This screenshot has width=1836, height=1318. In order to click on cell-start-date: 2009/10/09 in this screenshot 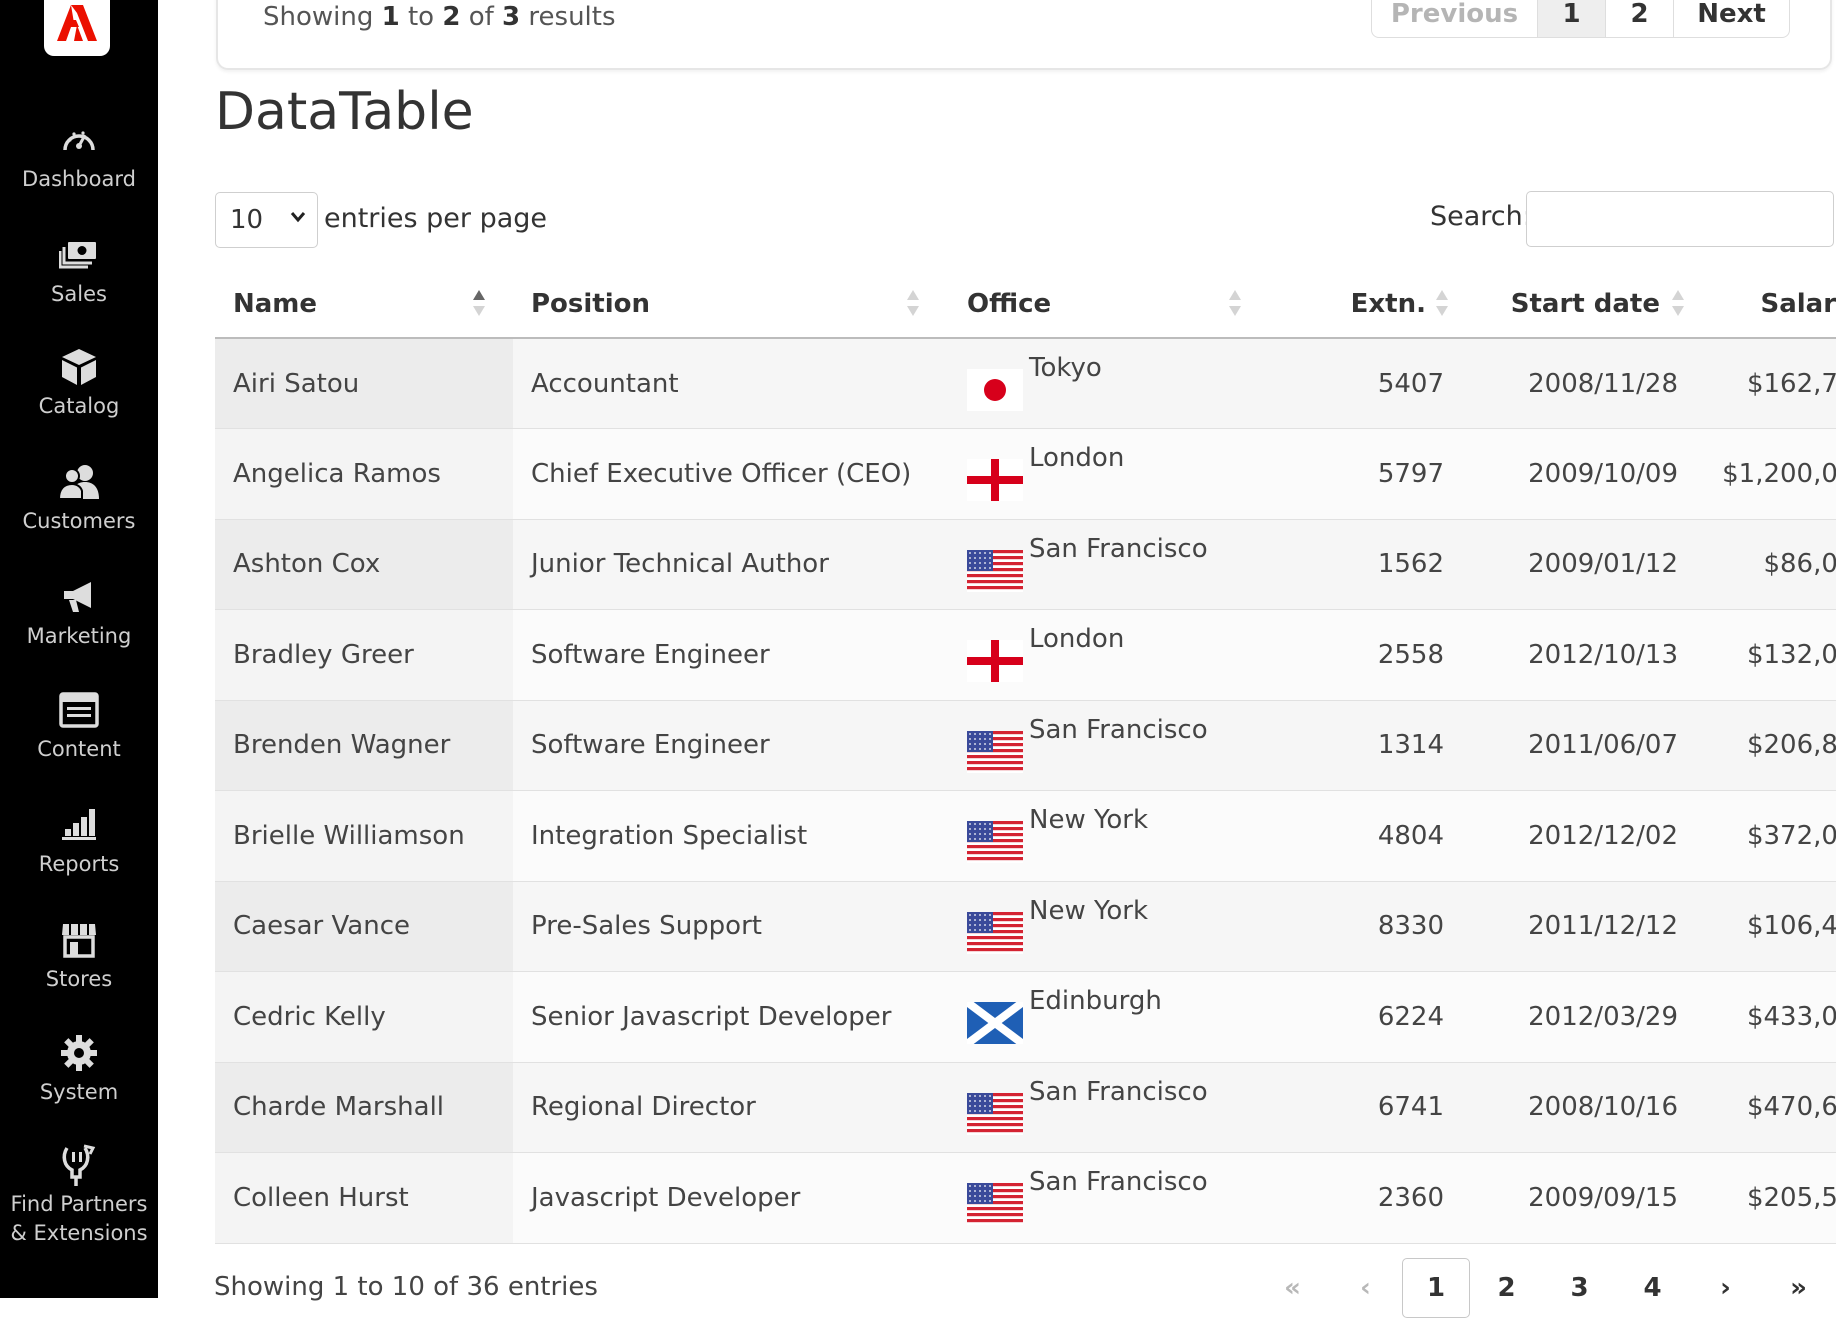, I will do `click(1579, 474)`.